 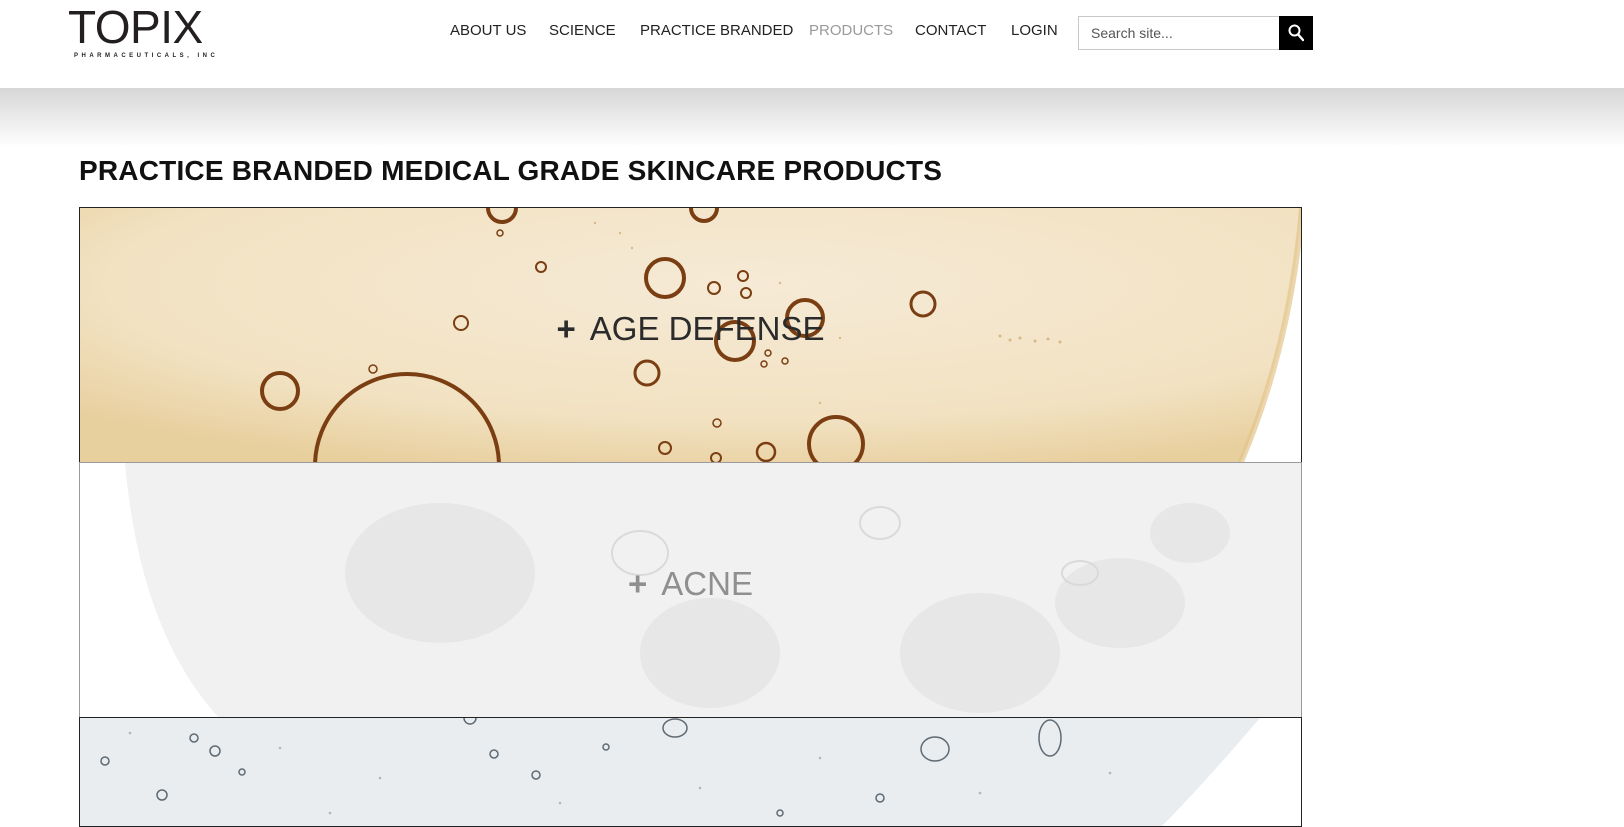 What do you see at coordinates (707, 328) in the screenshot?
I see `category-title: AGE DEFENSE` at bounding box center [707, 328].